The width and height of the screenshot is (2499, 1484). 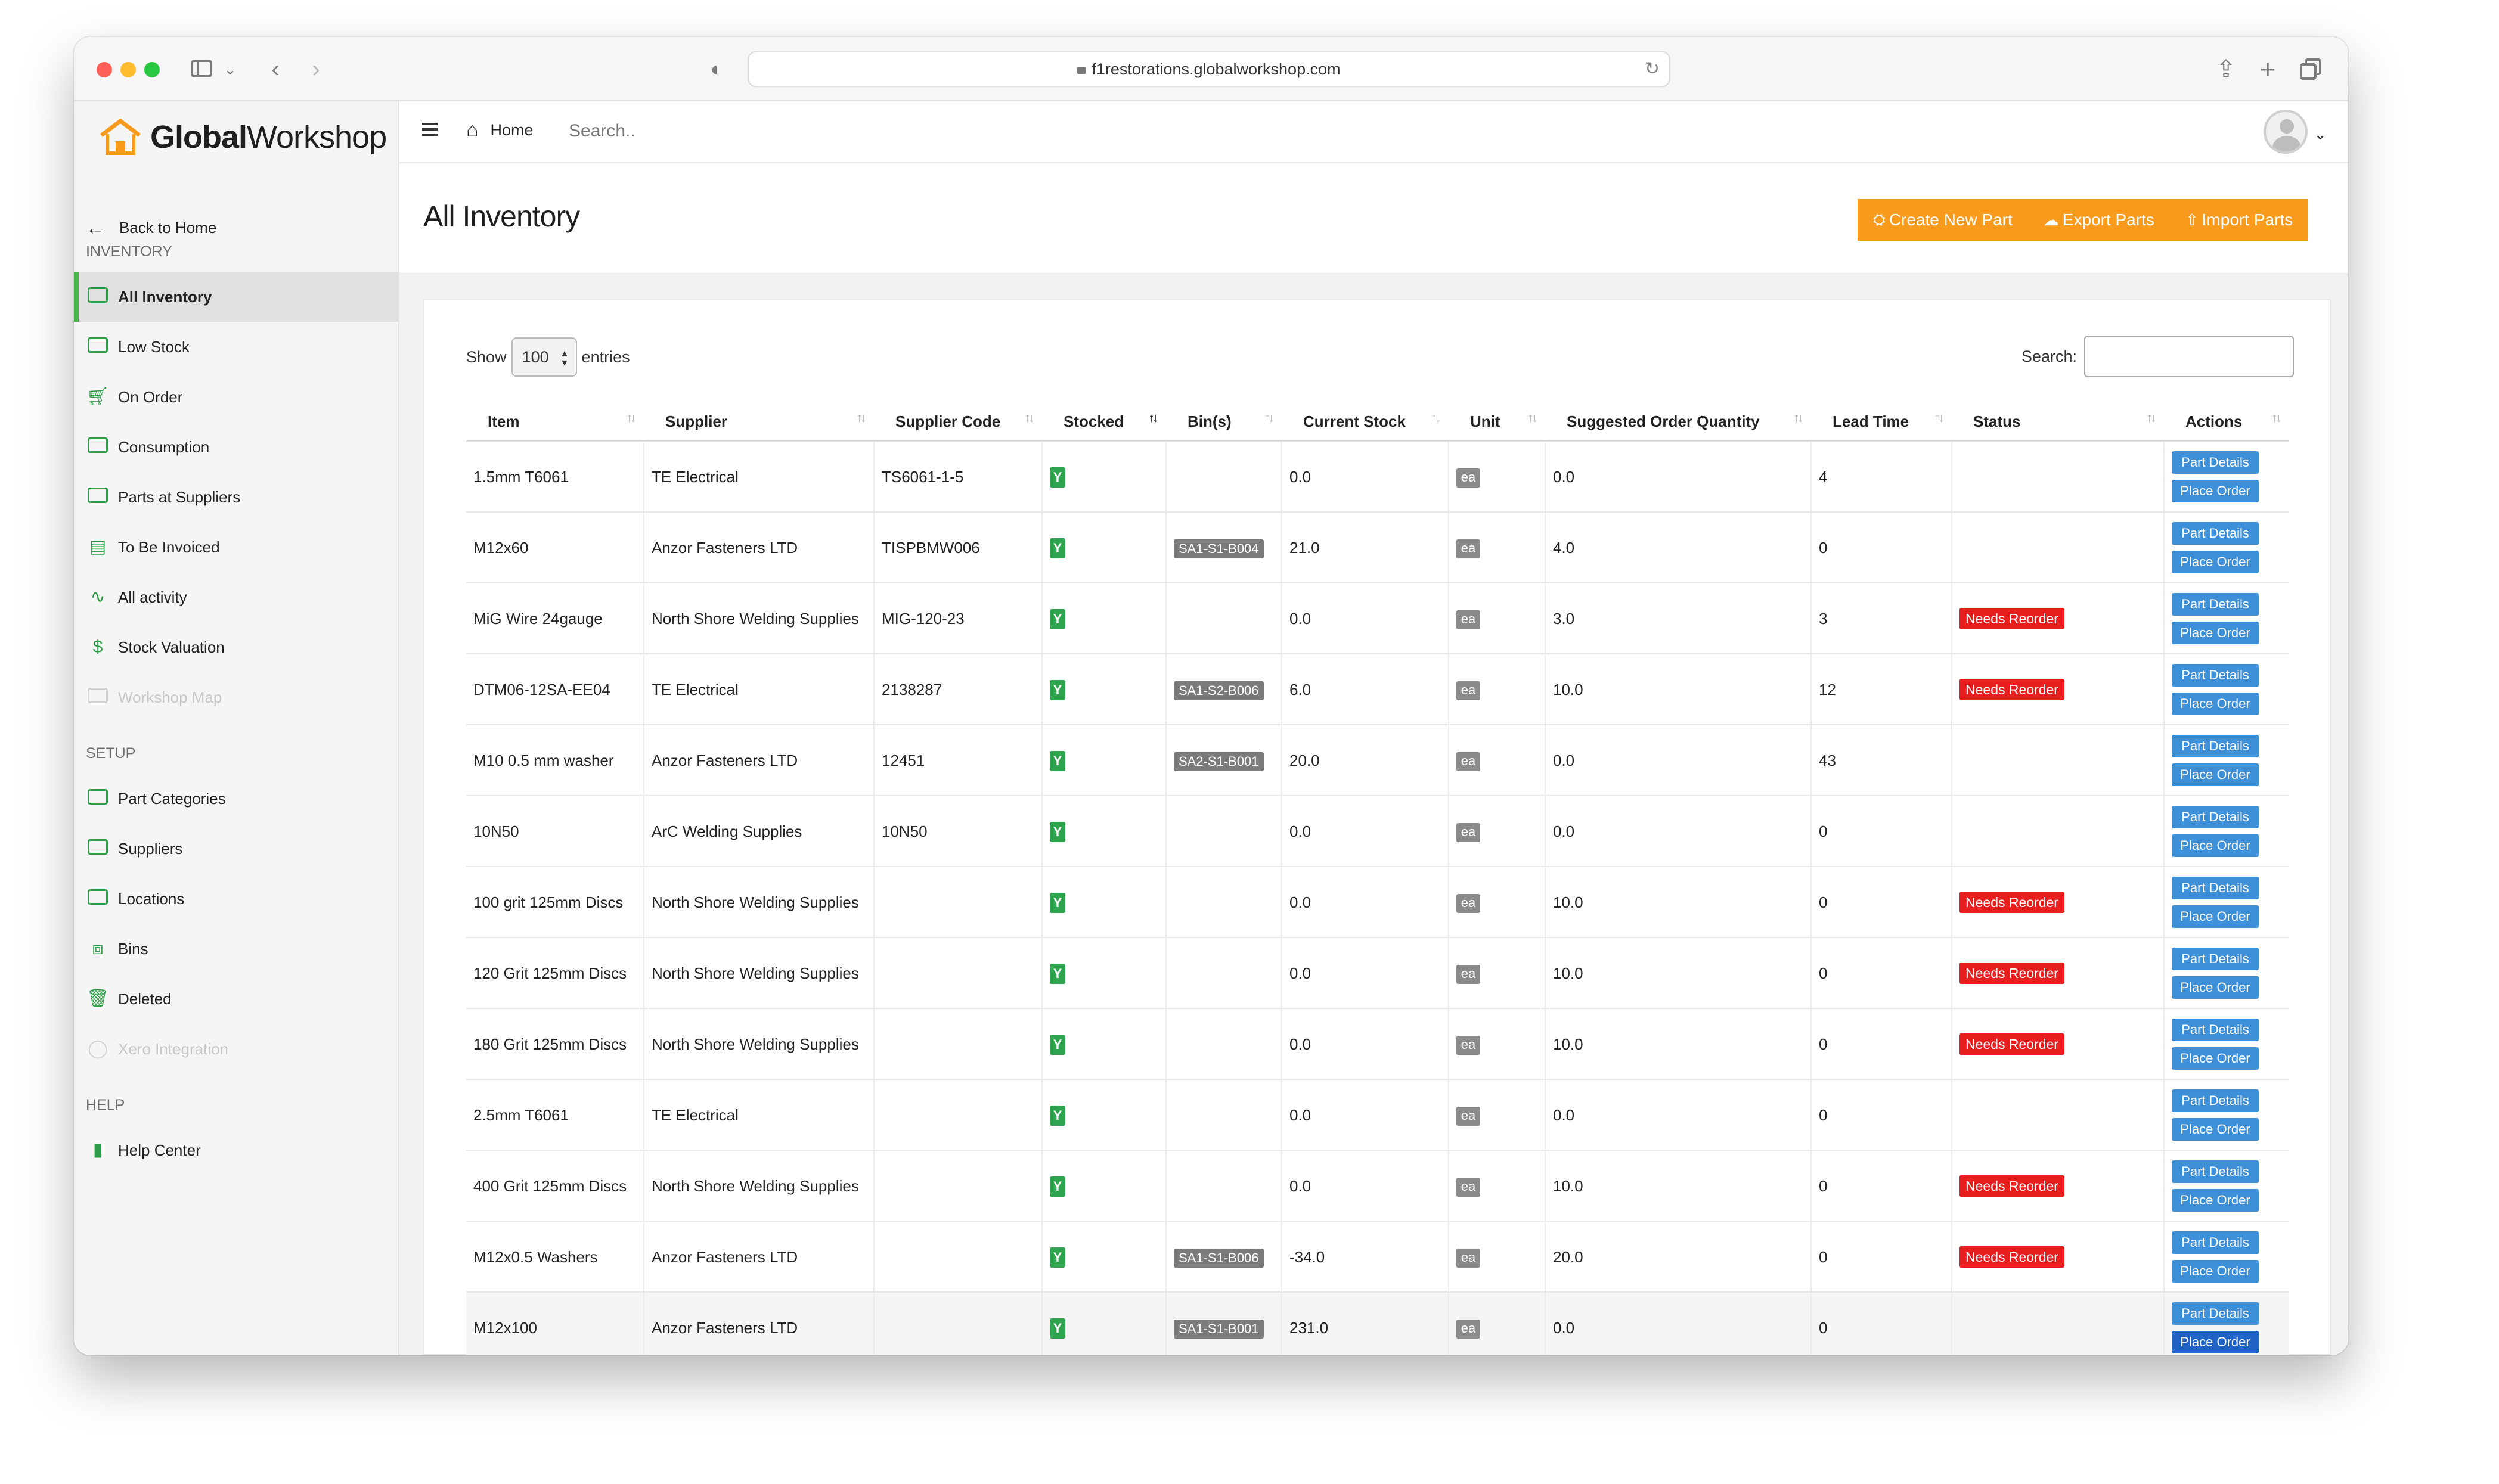 What do you see at coordinates (550, 1044) in the screenshot?
I see `item-name: 180 Grit 125mm Discs` at bounding box center [550, 1044].